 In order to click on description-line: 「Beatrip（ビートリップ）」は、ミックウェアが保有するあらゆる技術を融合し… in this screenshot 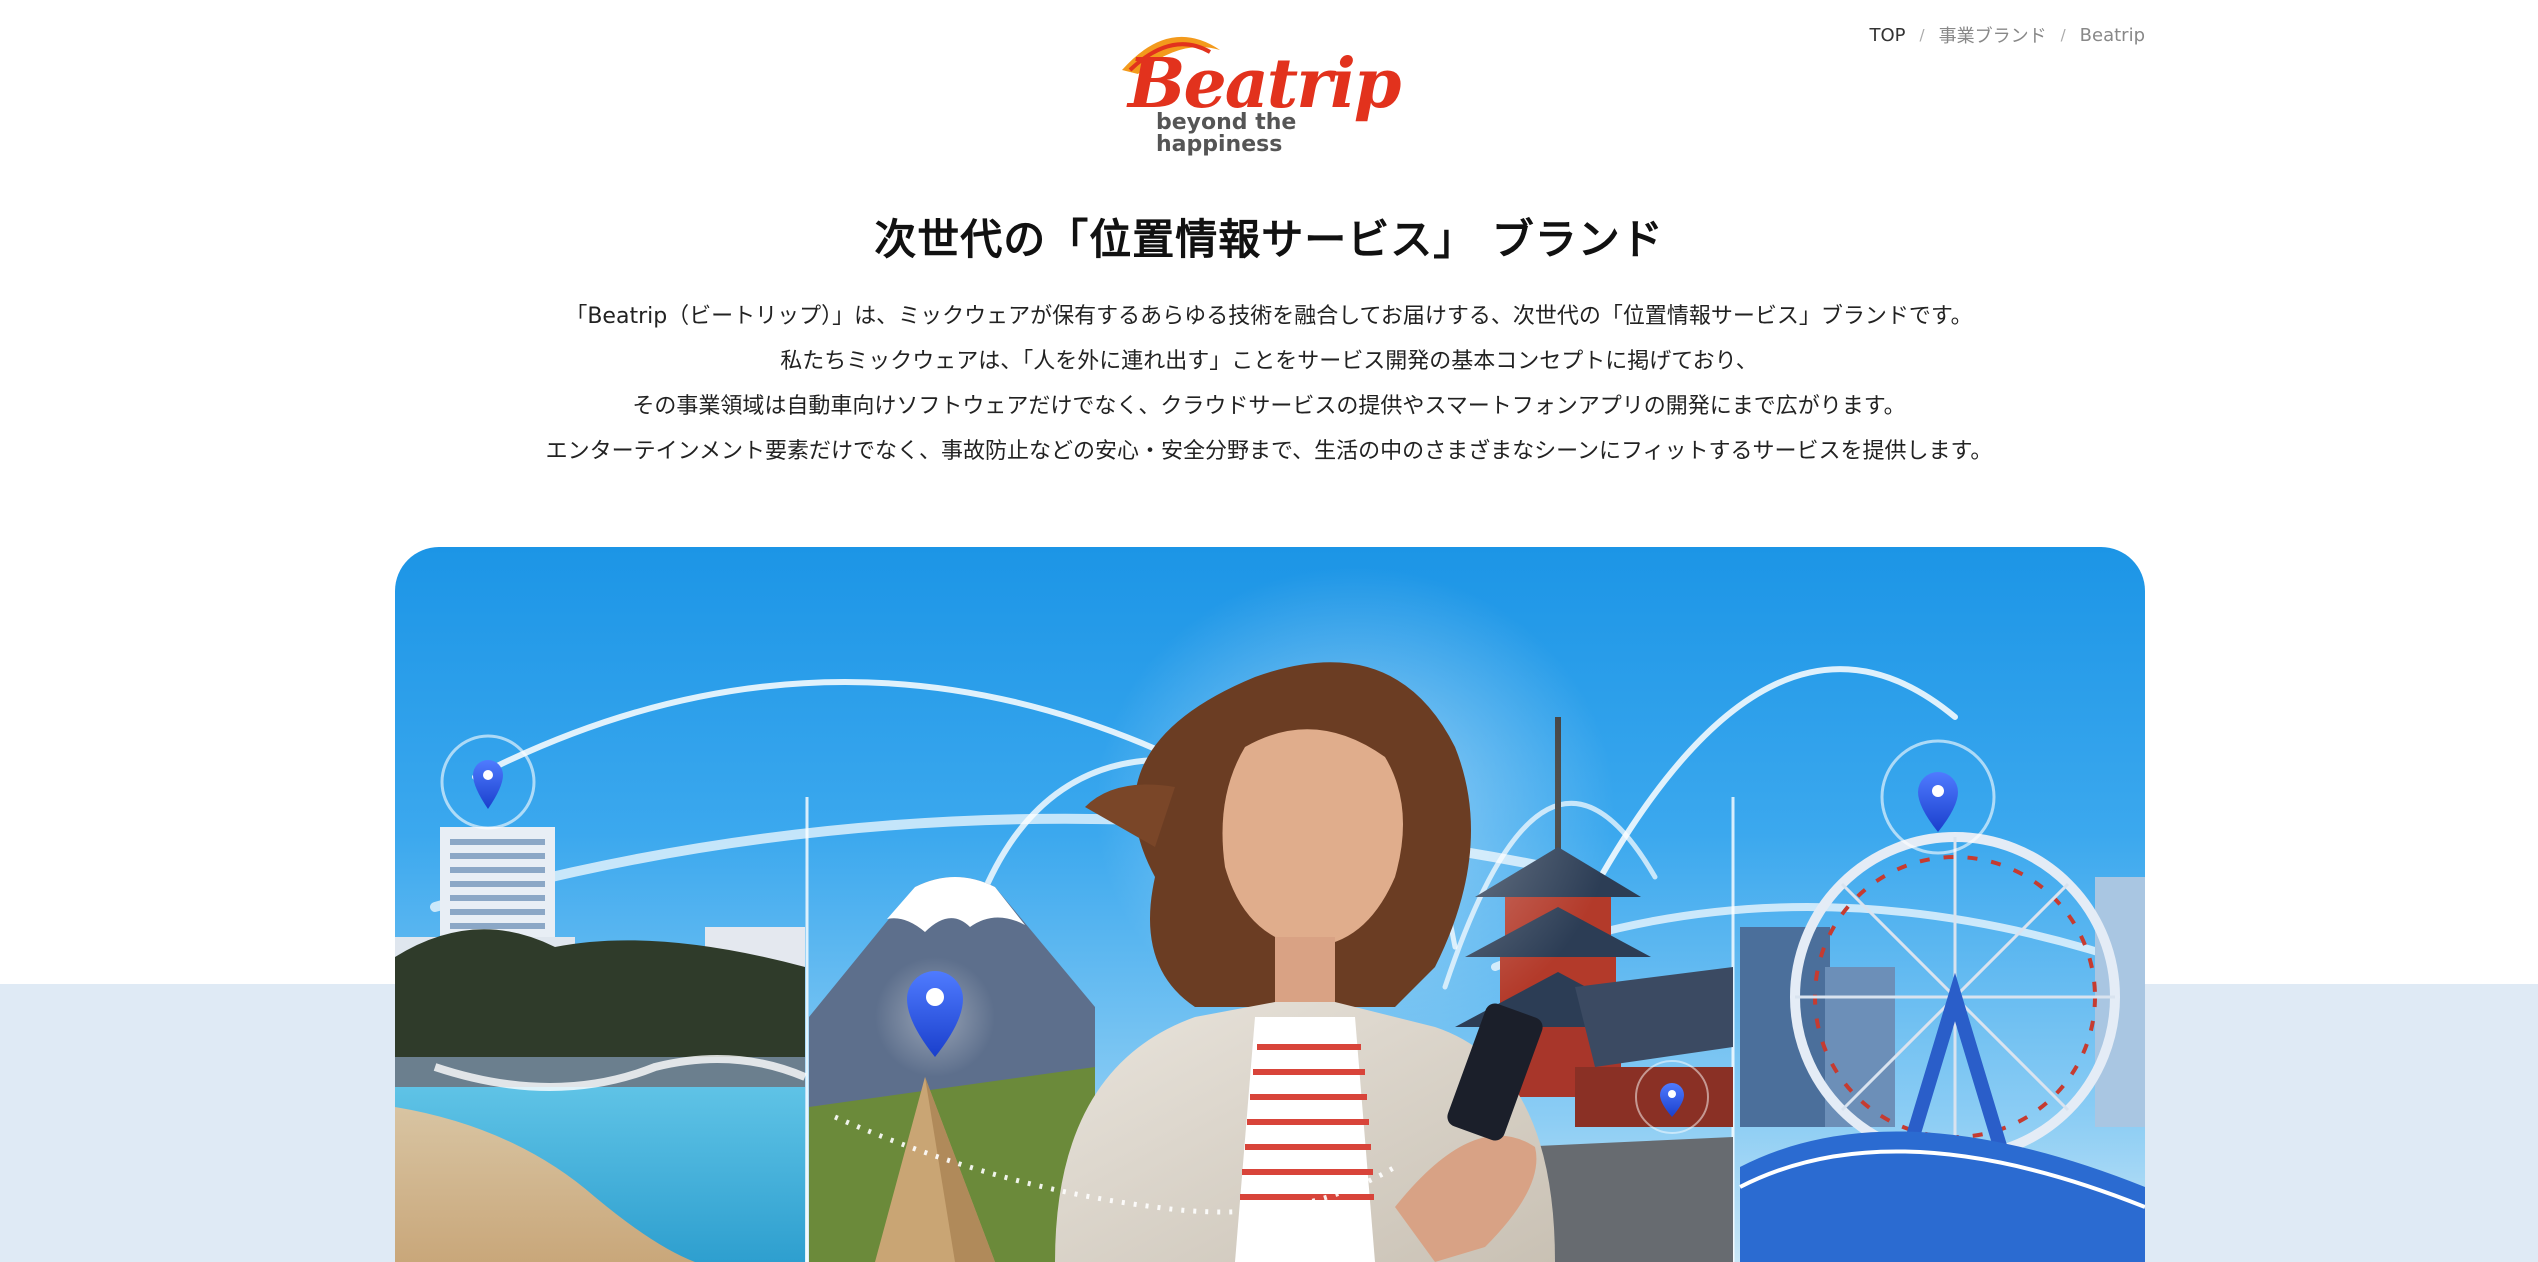, I will do `click(1269, 316)`.